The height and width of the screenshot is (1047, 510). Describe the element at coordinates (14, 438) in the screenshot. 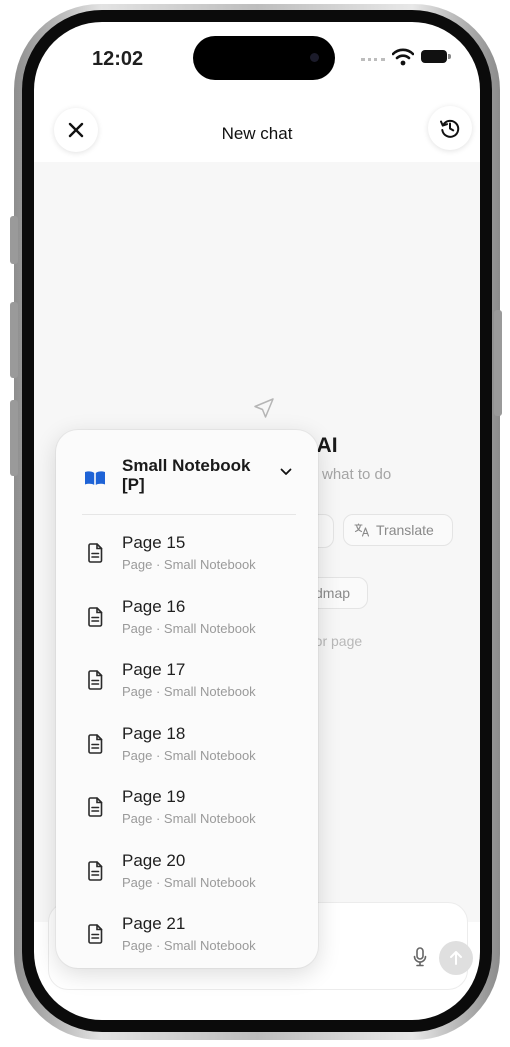

I see `volume-down-button` at that location.